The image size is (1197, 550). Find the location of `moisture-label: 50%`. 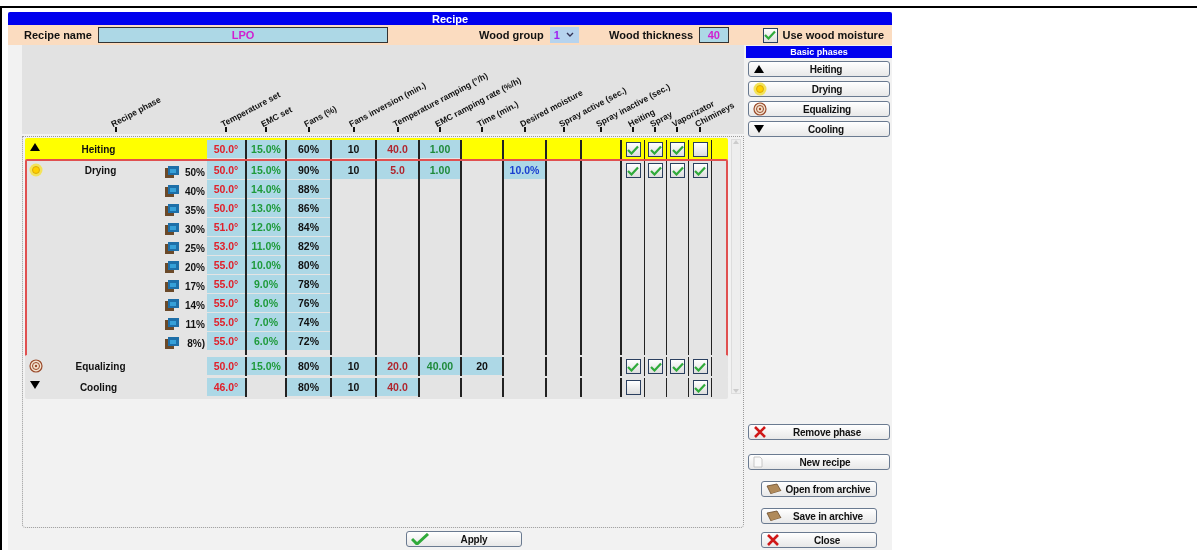

moisture-label: 50% is located at coordinates (194, 172).